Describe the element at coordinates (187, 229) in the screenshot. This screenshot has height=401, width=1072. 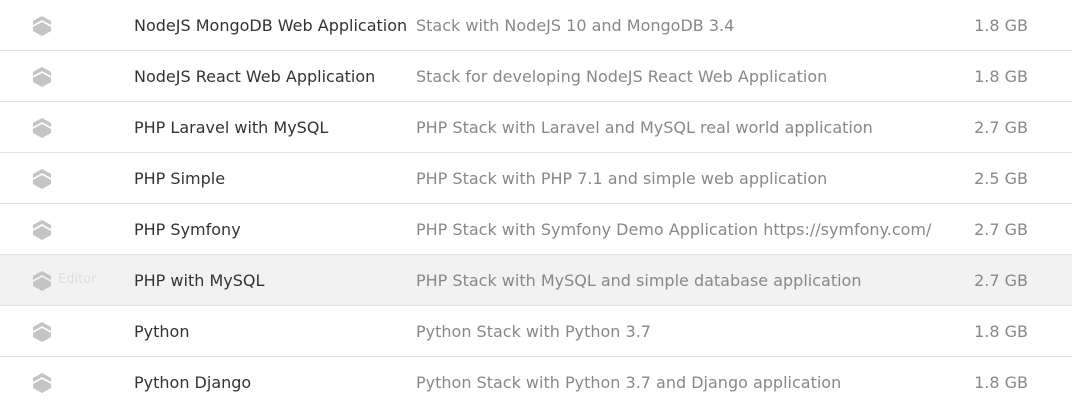
I see `stack-name: PHP Symfony` at that location.